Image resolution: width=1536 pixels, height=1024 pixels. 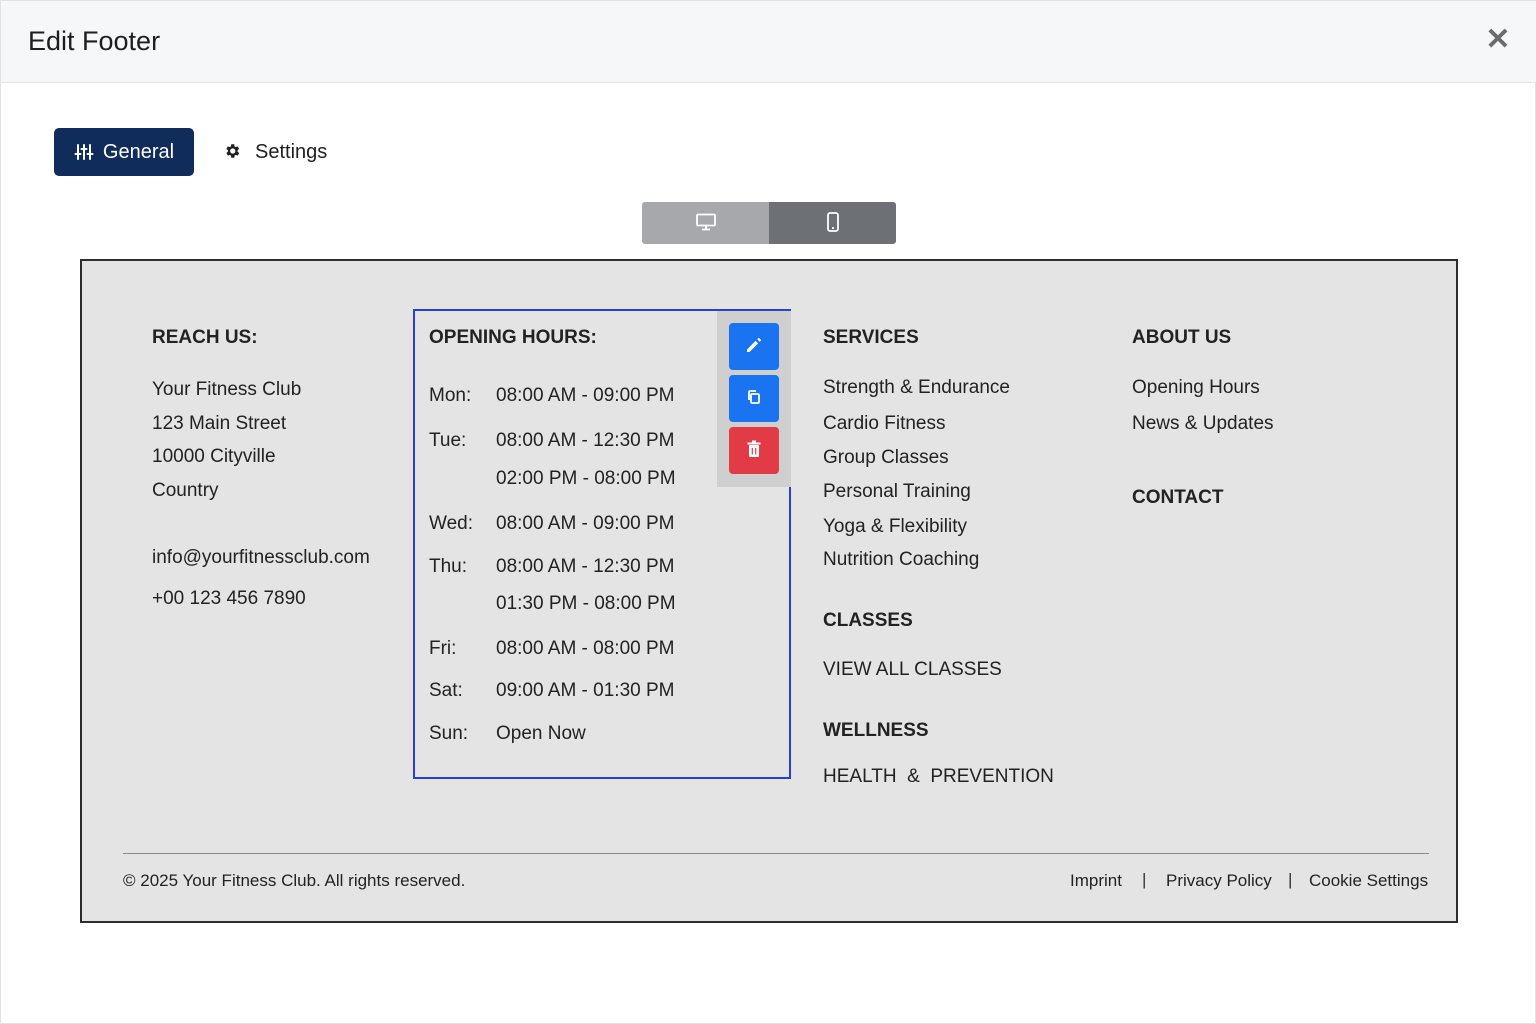 I want to click on imprint-link: Imprint, so click(x=1096, y=881).